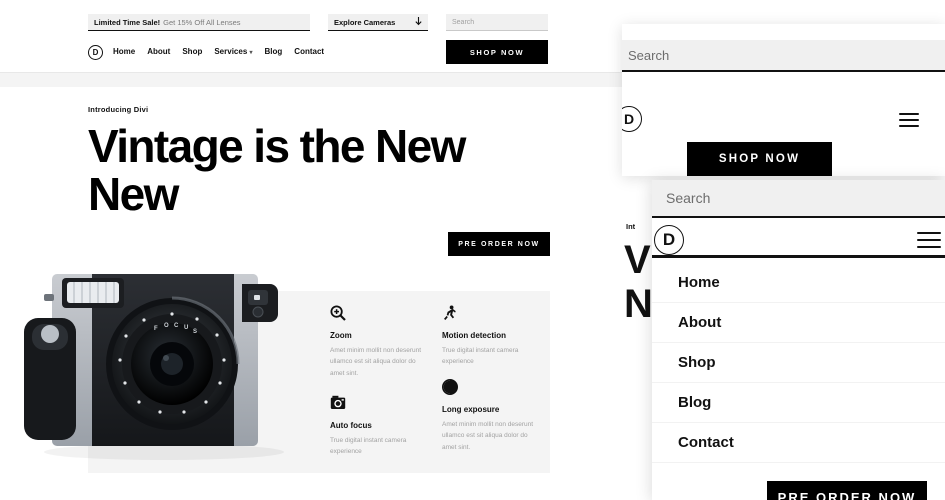  I want to click on shop-now-button: SHOP NOW, so click(497, 52).